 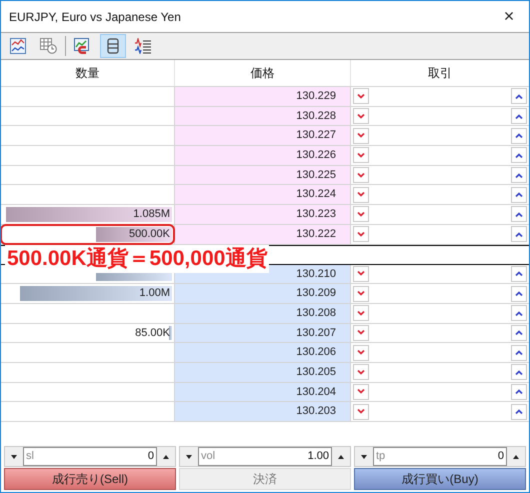 What do you see at coordinates (263, 194) in the screenshot?
I see `price-cell: 130.224` at bounding box center [263, 194].